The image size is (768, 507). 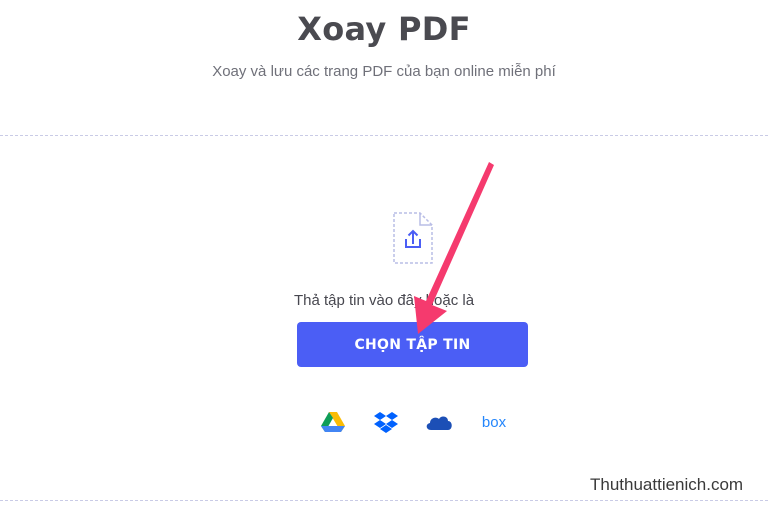 I want to click on box-icon: box, so click(x=494, y=422).